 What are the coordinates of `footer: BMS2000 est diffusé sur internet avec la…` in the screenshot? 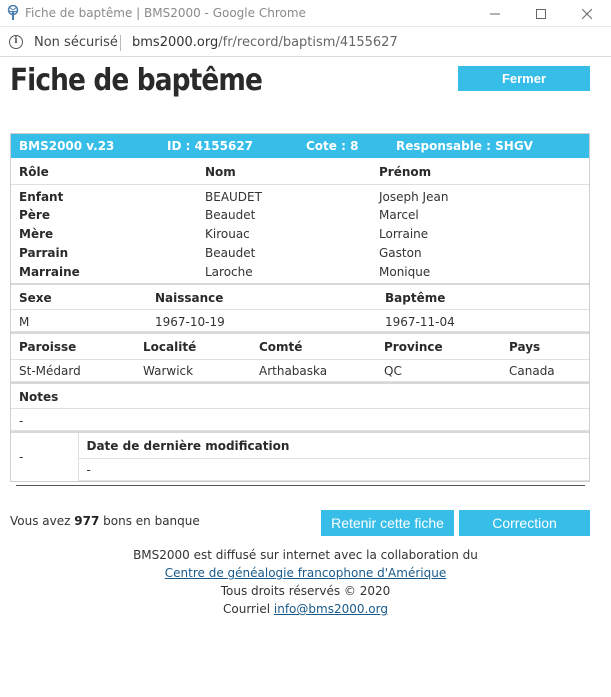 It's located at (305, 582).